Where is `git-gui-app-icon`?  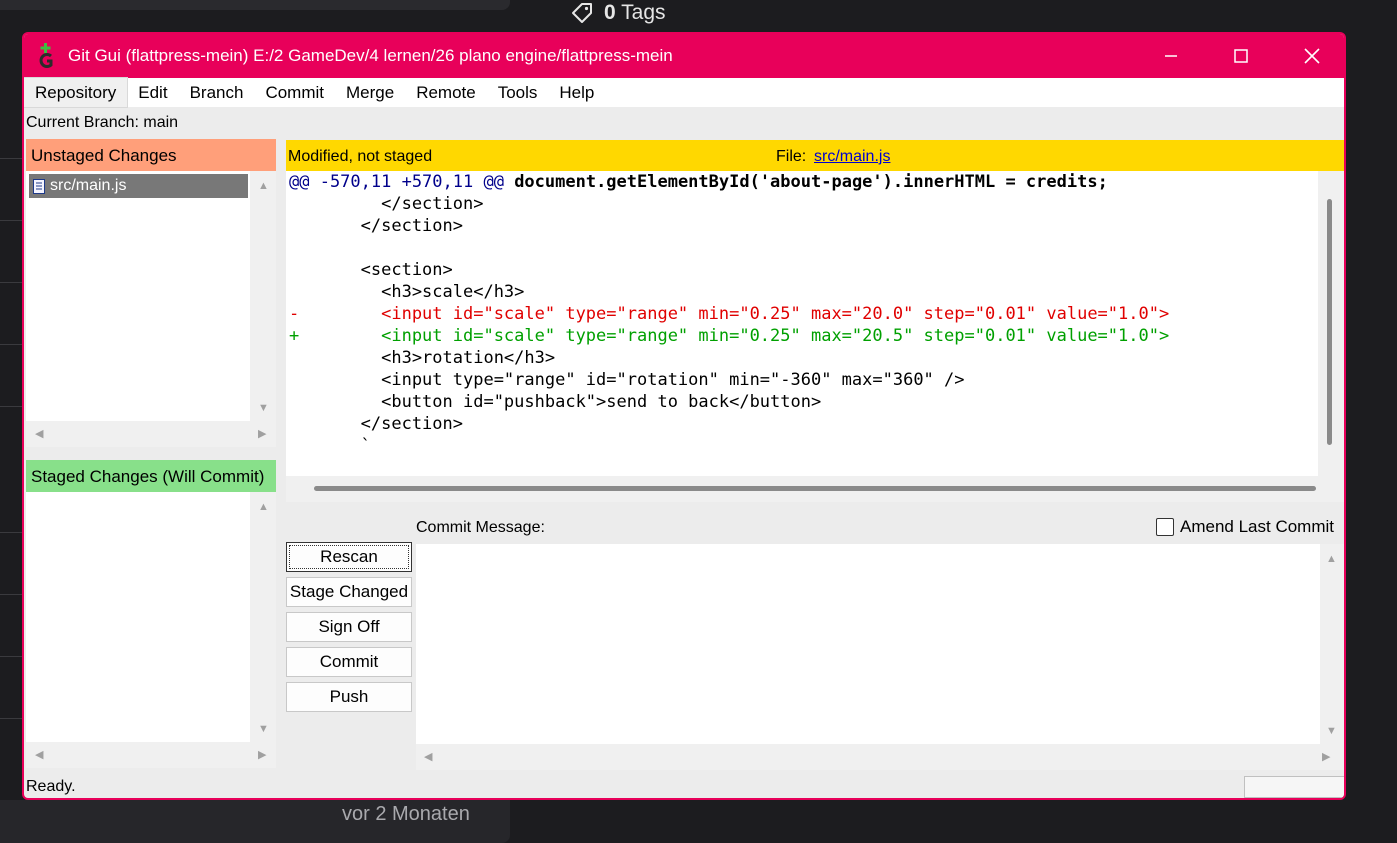 git-gui-app-icon is located at coordinates (46, 55).